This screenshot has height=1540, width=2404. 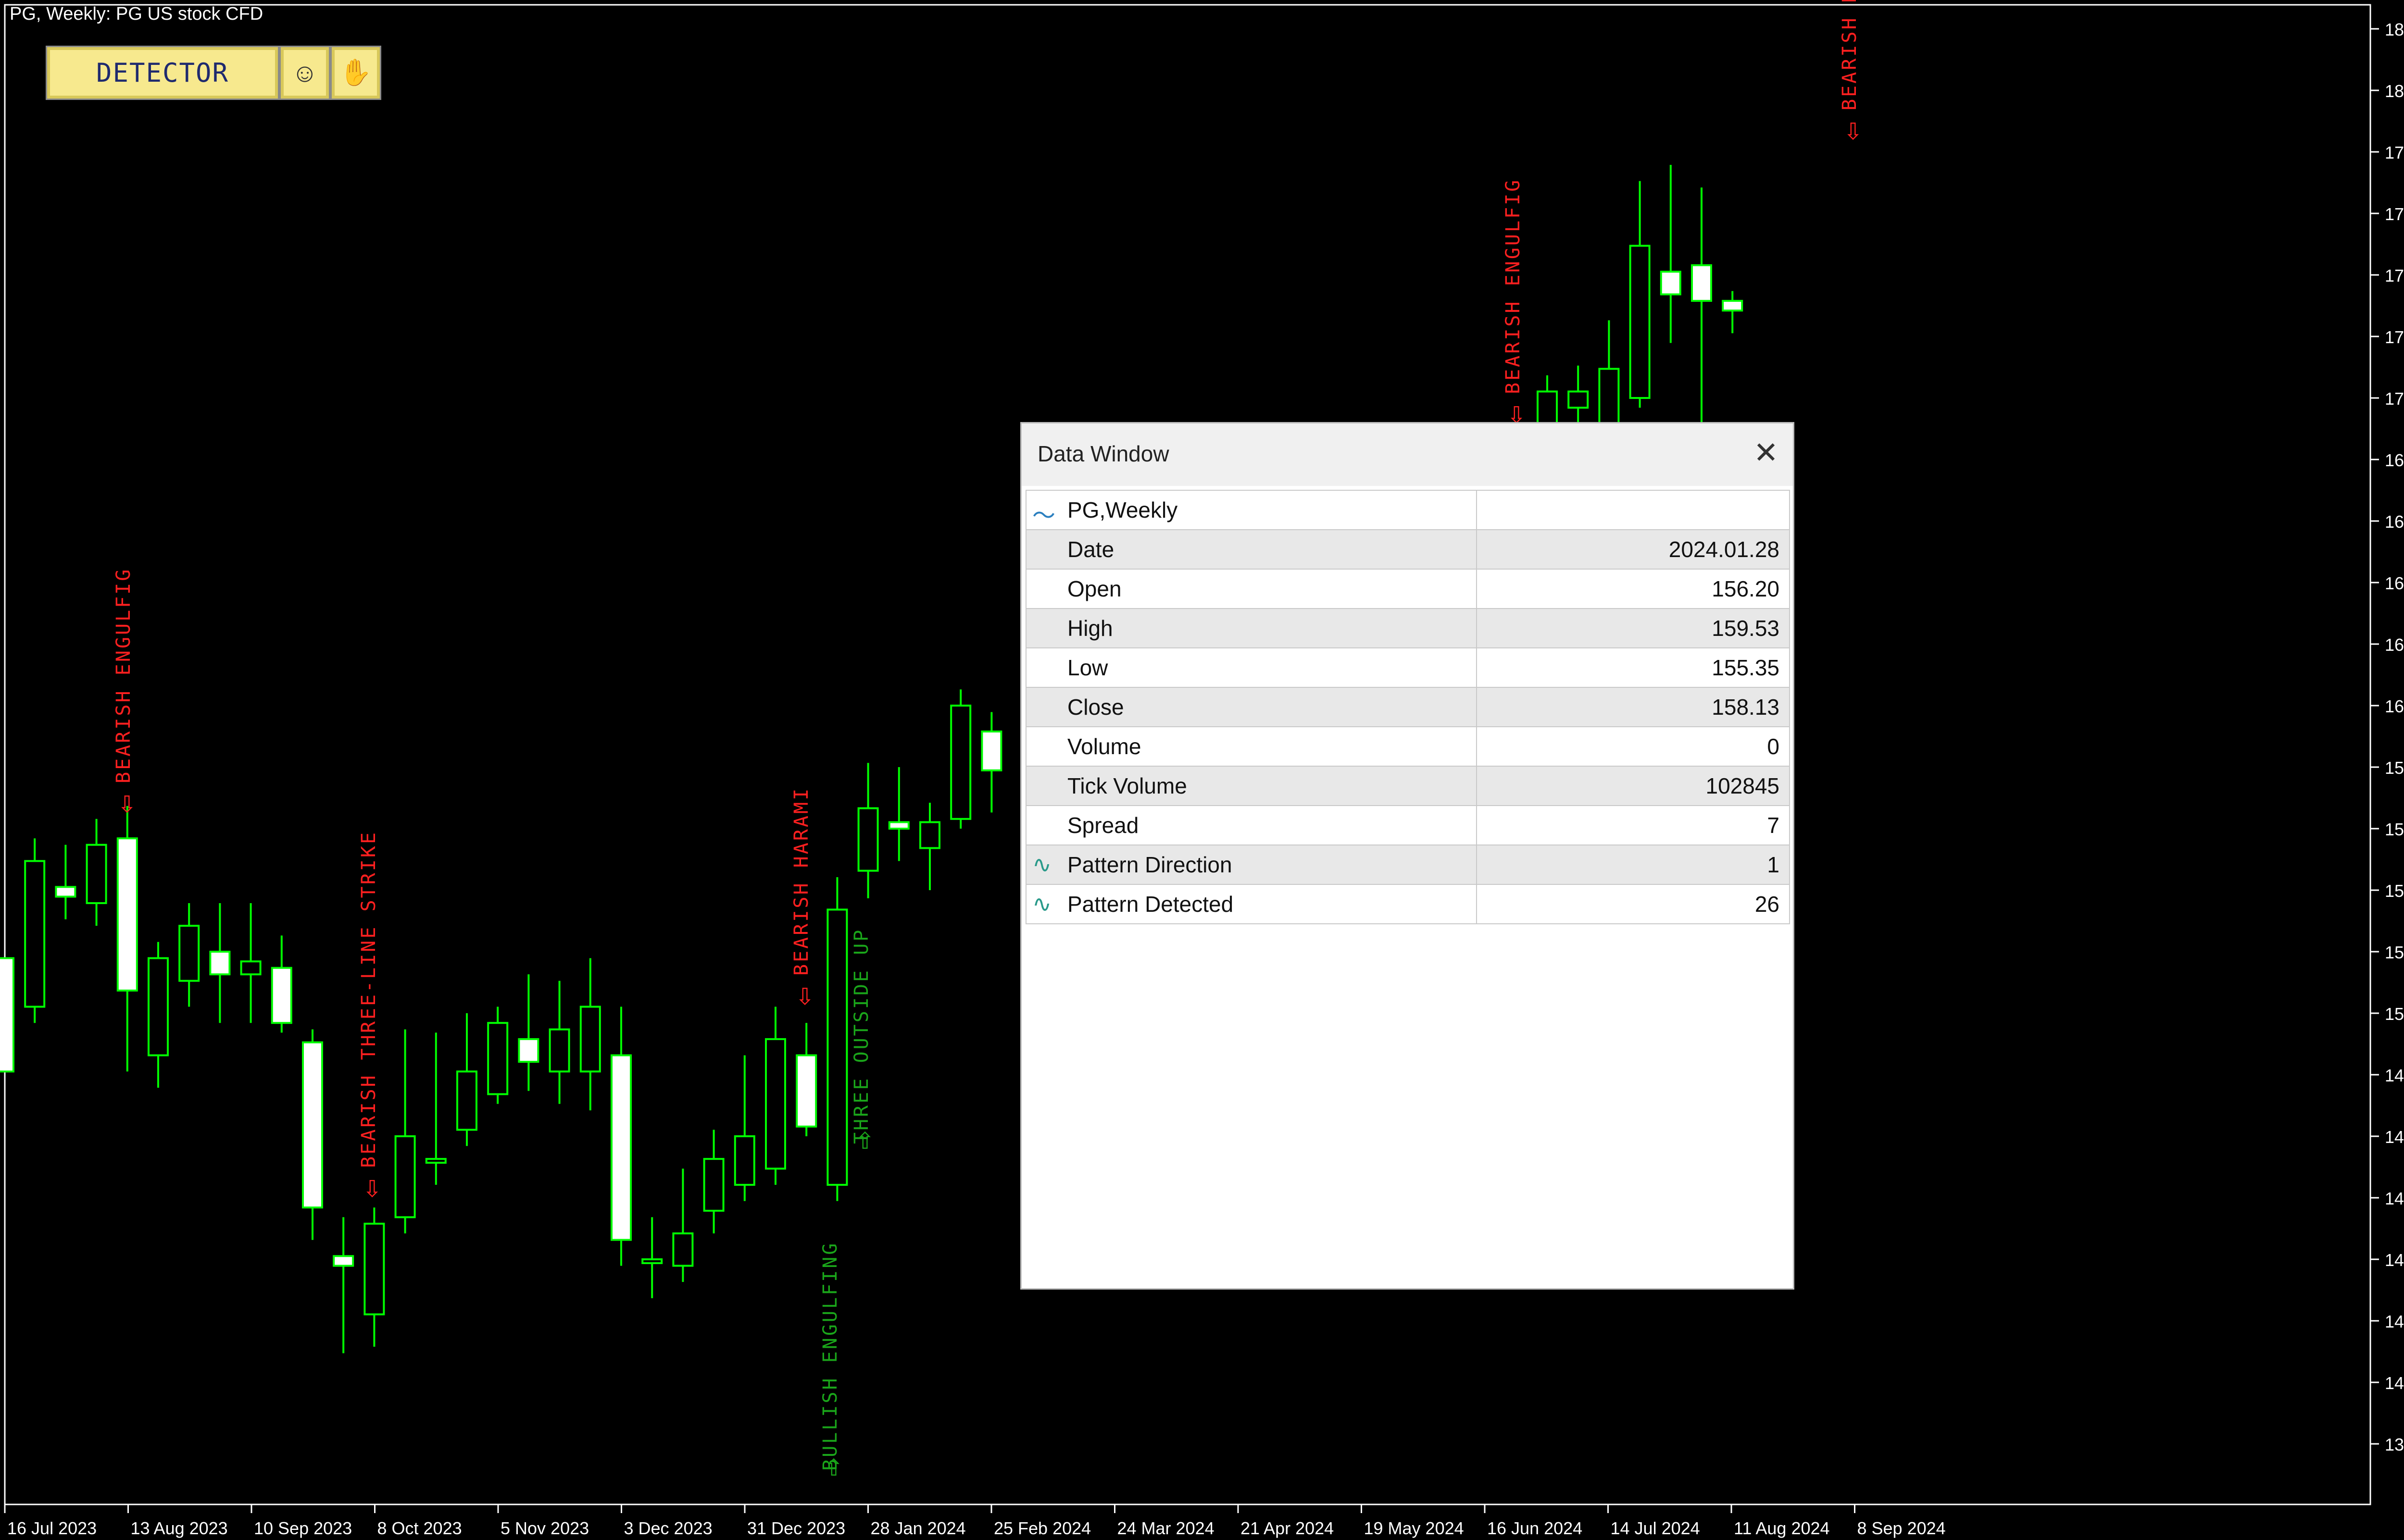 I want to click on row-value: 2024.01.28, so click(x=1633, y=549).